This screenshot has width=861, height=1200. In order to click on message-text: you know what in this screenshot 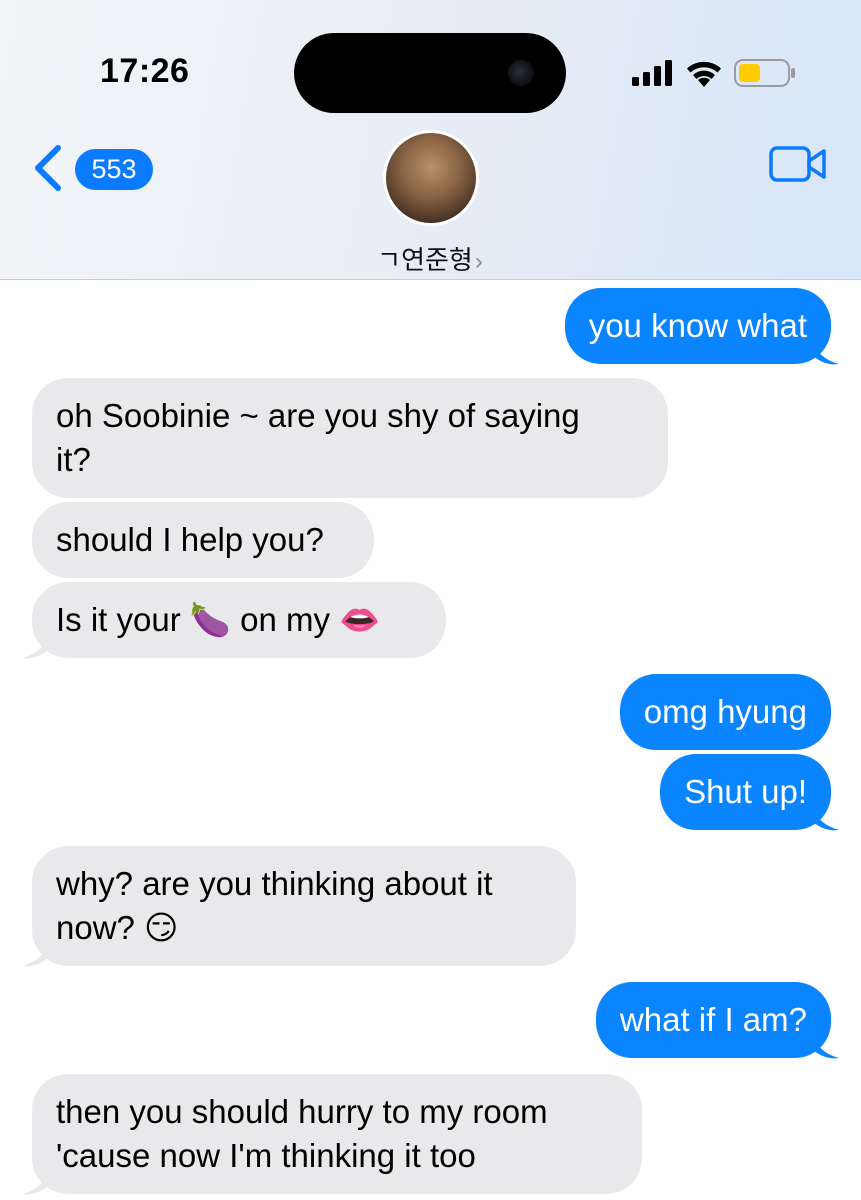, I will do `click(697, 325)`.